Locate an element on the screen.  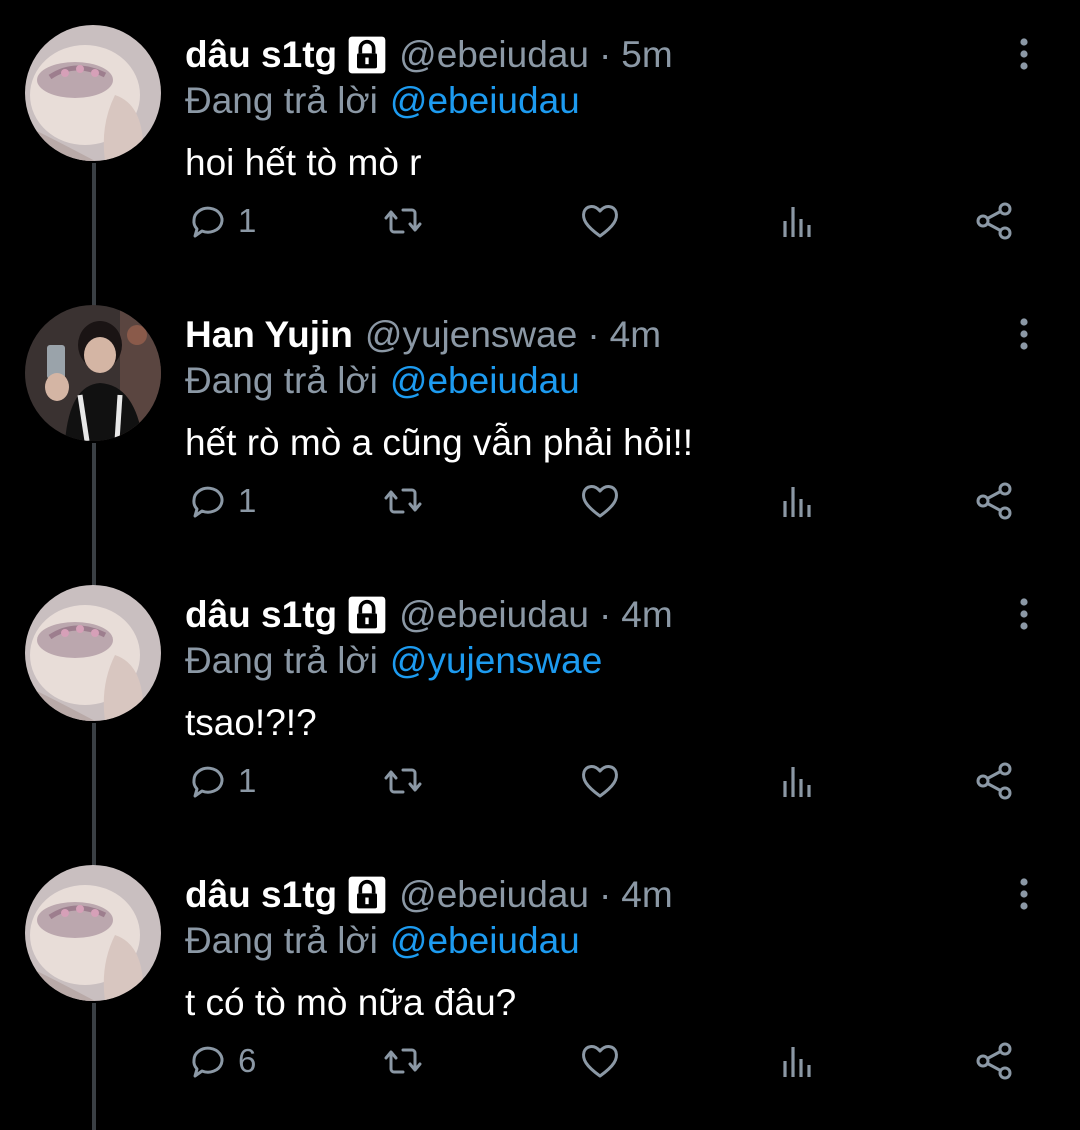
tweet-header: Han Yujin @yujenswae · 4m is located at coordinates (423, 335).